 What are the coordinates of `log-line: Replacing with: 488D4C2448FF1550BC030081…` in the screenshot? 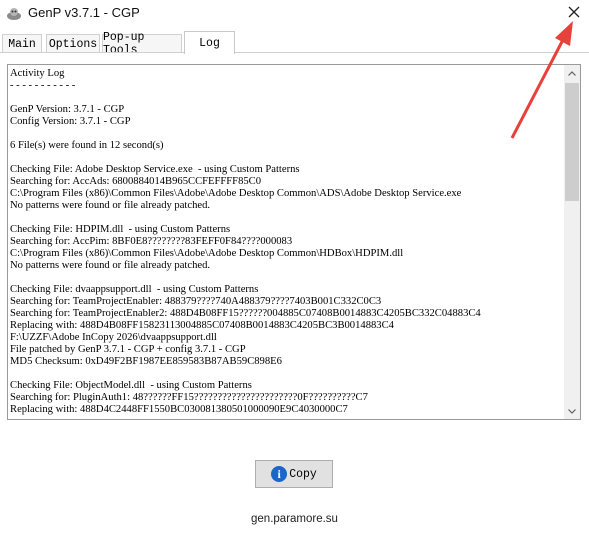 It's located at (179, 409).